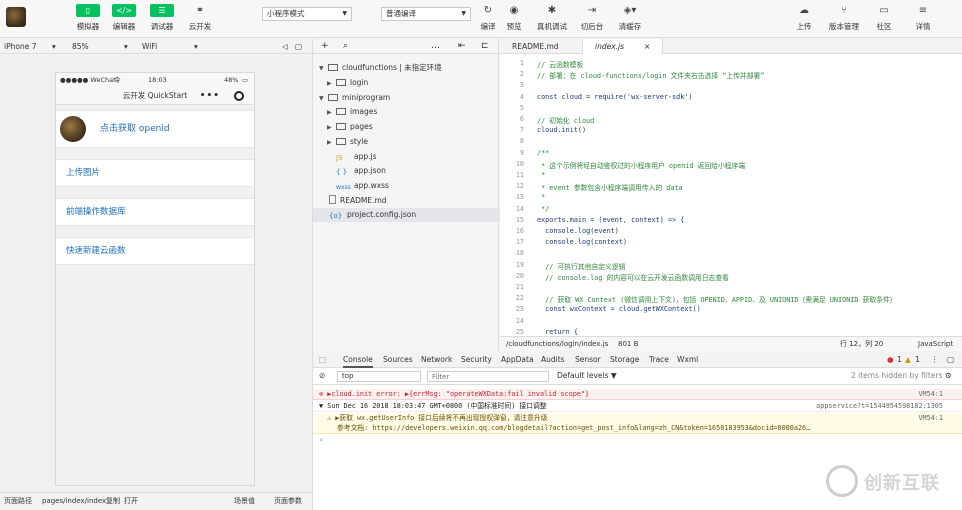 This screenshot has height=510, width=962. I want to click on phone-nav-bar: 云开发 QuickStart •••, so click(155, 96).